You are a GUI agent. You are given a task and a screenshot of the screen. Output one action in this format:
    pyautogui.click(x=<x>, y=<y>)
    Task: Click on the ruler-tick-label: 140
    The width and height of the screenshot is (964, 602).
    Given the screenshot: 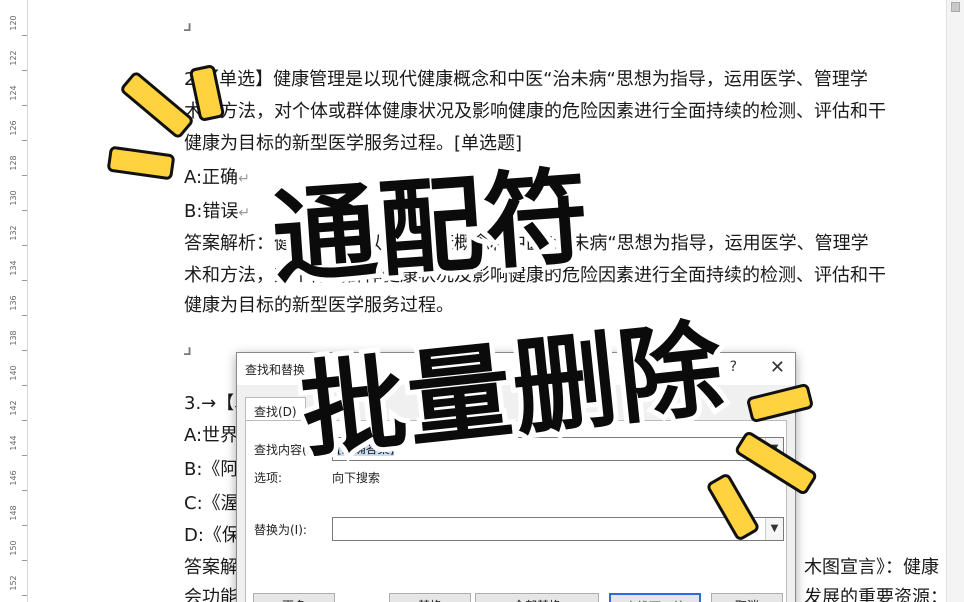 What is the action you would take?
    pyautogui.click(x=13, y=373)
    